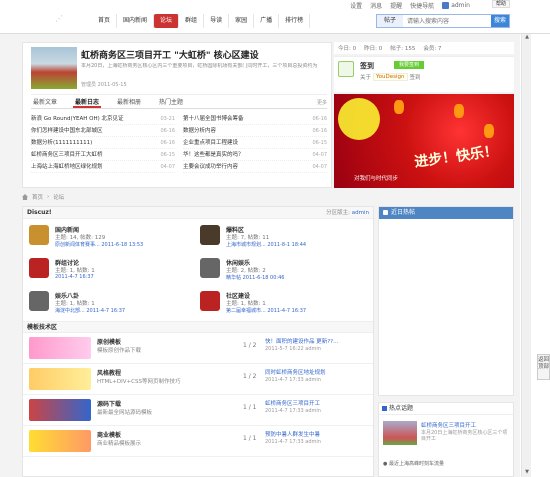  What do you see at coordinates (543, 367) in the screenshot?
I see `back-to-top-button: 返回顶部` at bounding box center [543, 367].